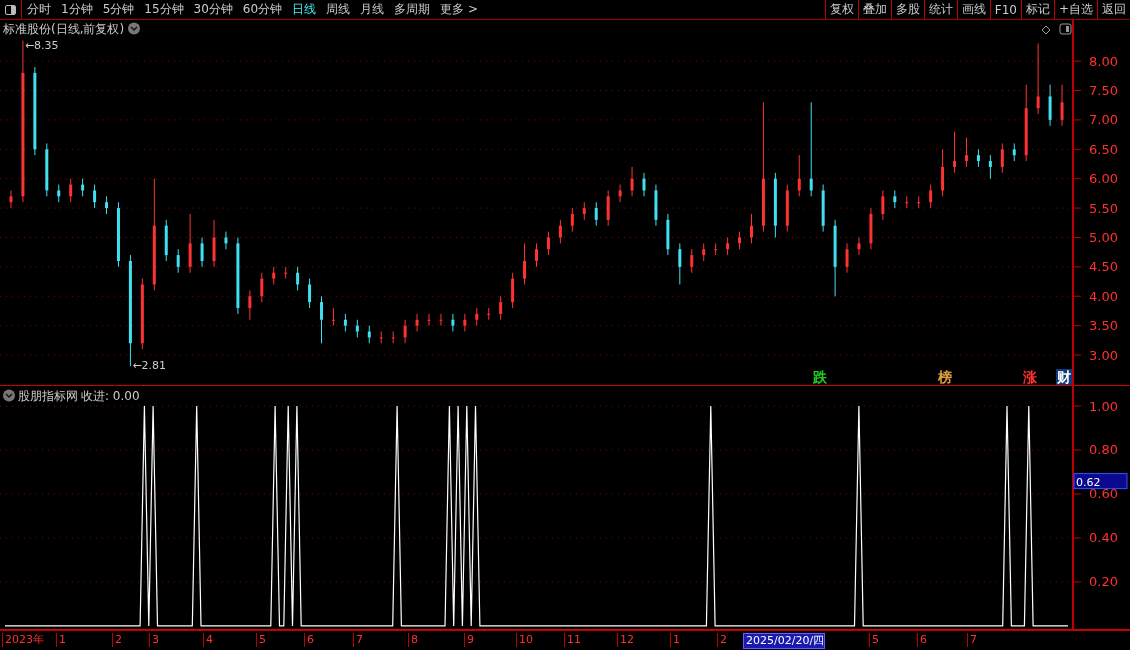 The image size is (1130, 650). Describe the element at coordinates (412, 9) in the screenshot. I see `period-tab: 多周期` at that location.